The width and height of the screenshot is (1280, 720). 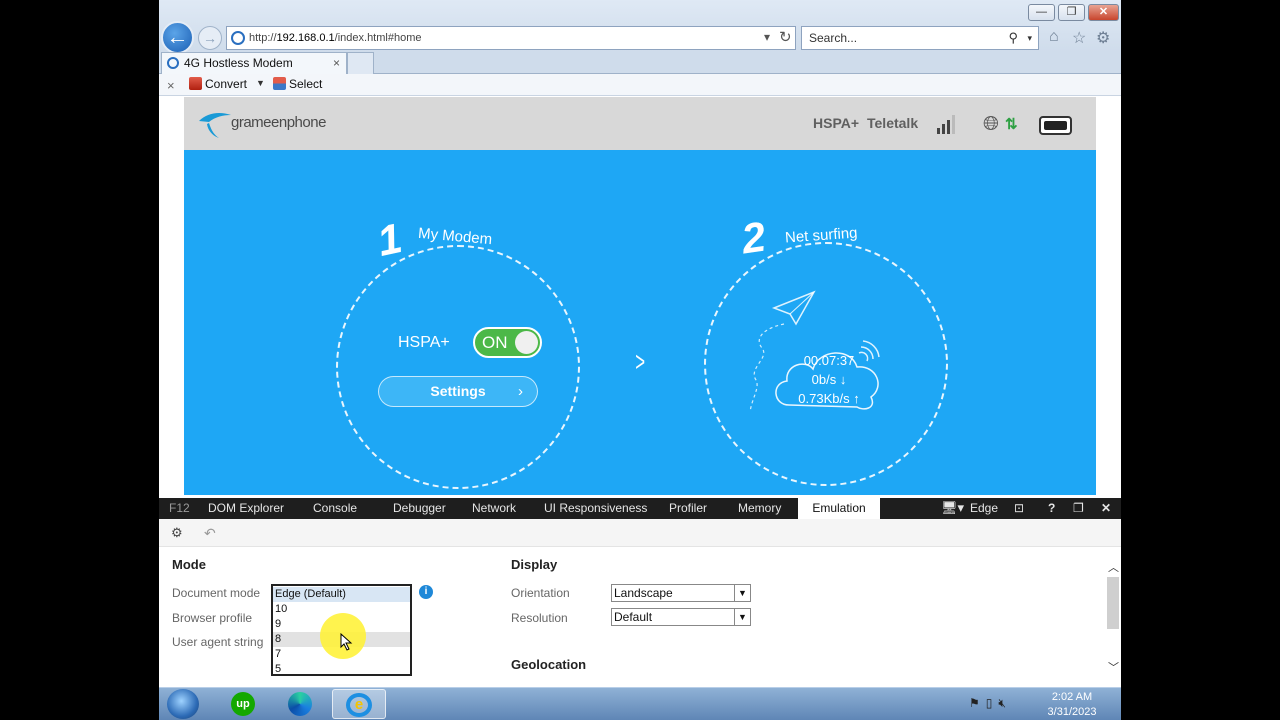 What do you see at coordinates (336, 63) in the screenshot?
I see `tab-close-button: ×` at bounding box center [336, 63].